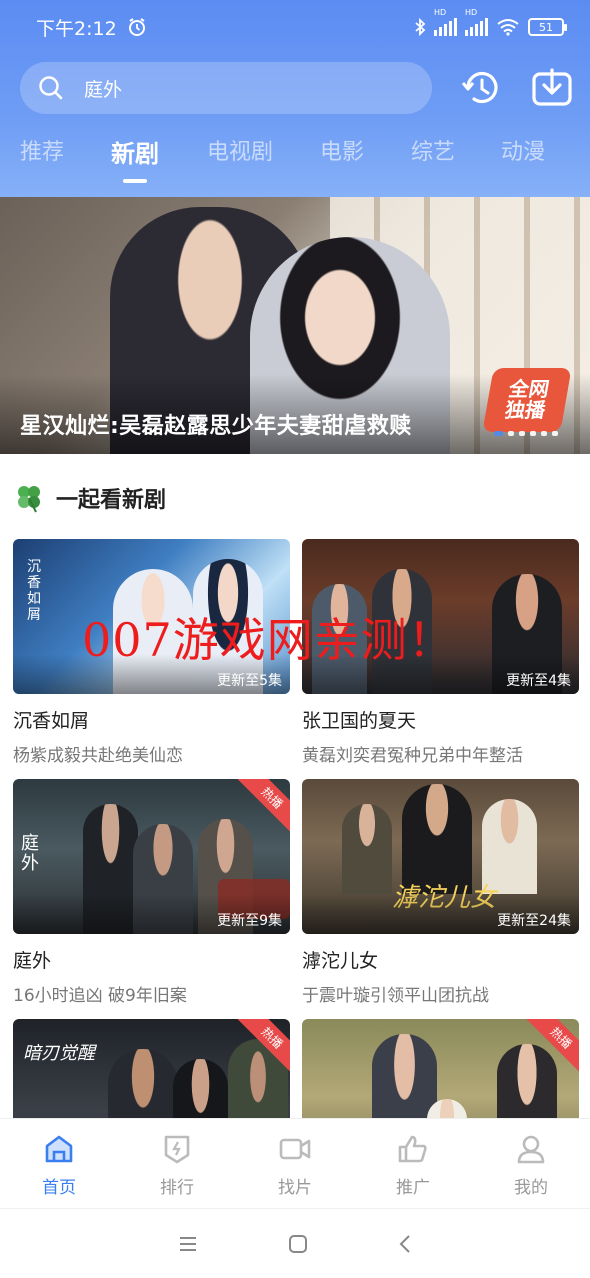 The width and height of the screenshot is (590, 1278). What do you see at coordinates (59, 1149) in the screenshot?
I see `home-icon` at bounding box center [59, 1149].